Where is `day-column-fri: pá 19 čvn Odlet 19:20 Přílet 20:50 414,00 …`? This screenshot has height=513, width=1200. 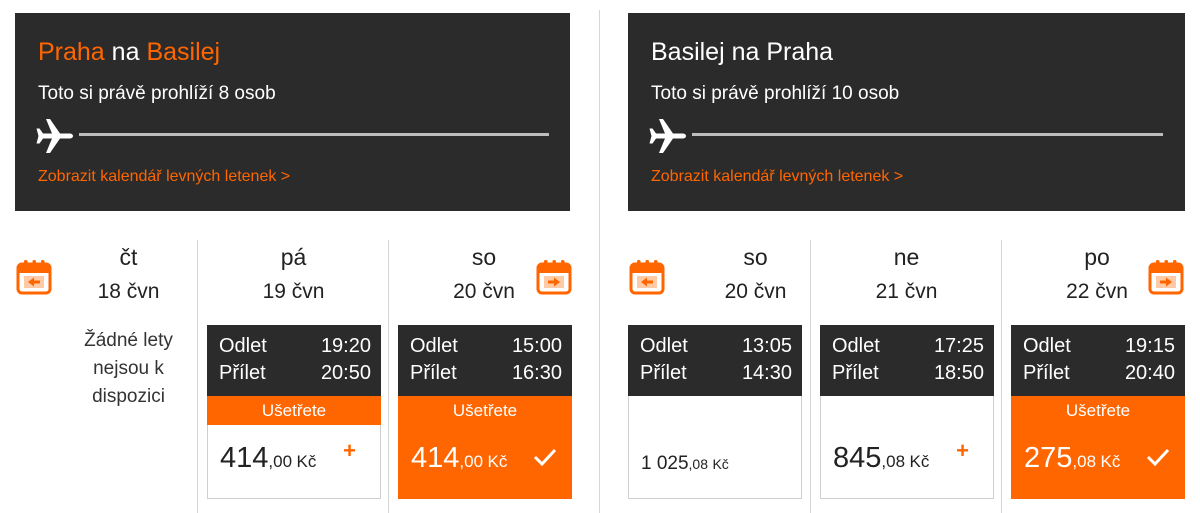
day-column-fri: pá 19 čvn Odlet 19:20 Přílet 20:50 414,00 … is located at coordinates (293, 376).